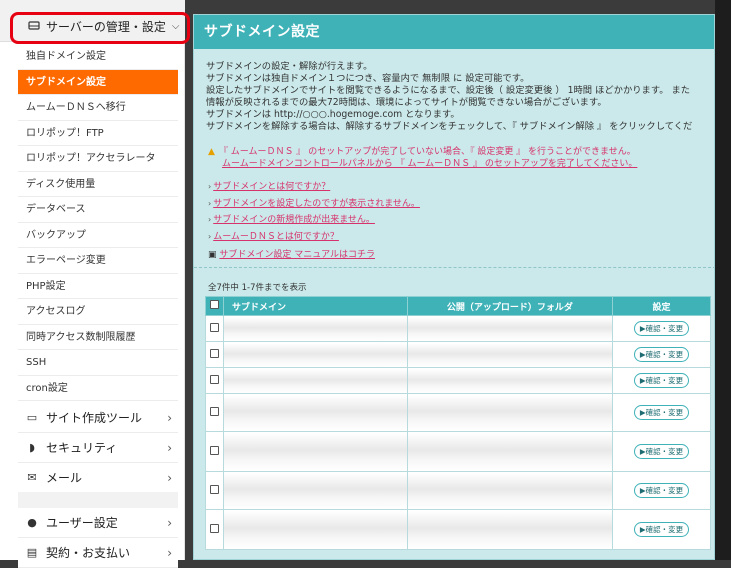  What do you see at coordinates (214, 304) in the screenshot?
I see `select-all-checkbox` at bounding box center [214, 304].